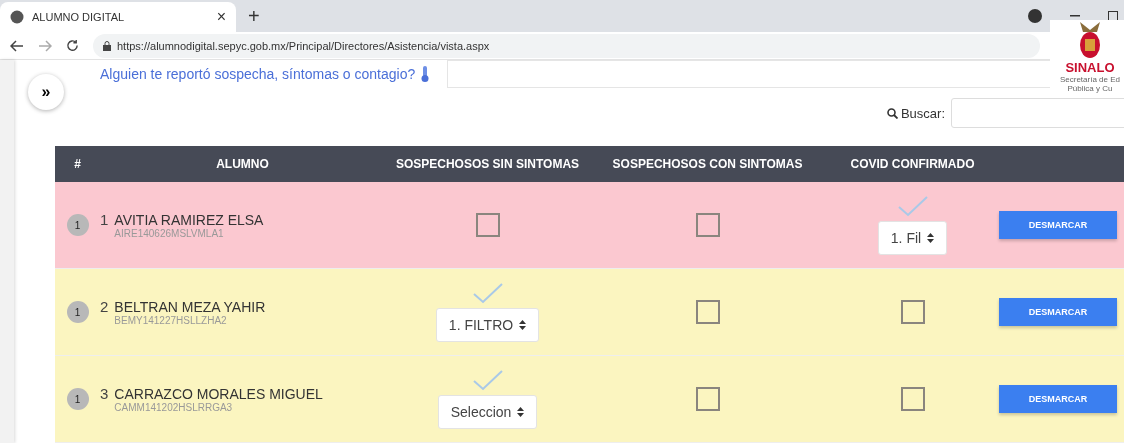 The image size is (1124, 443). What do you see at coordinates (707, 164) in the screenshot?
I see `column-header: SOSPECHOSOS CON SINTOMAS` at bounding box center [707, 164].